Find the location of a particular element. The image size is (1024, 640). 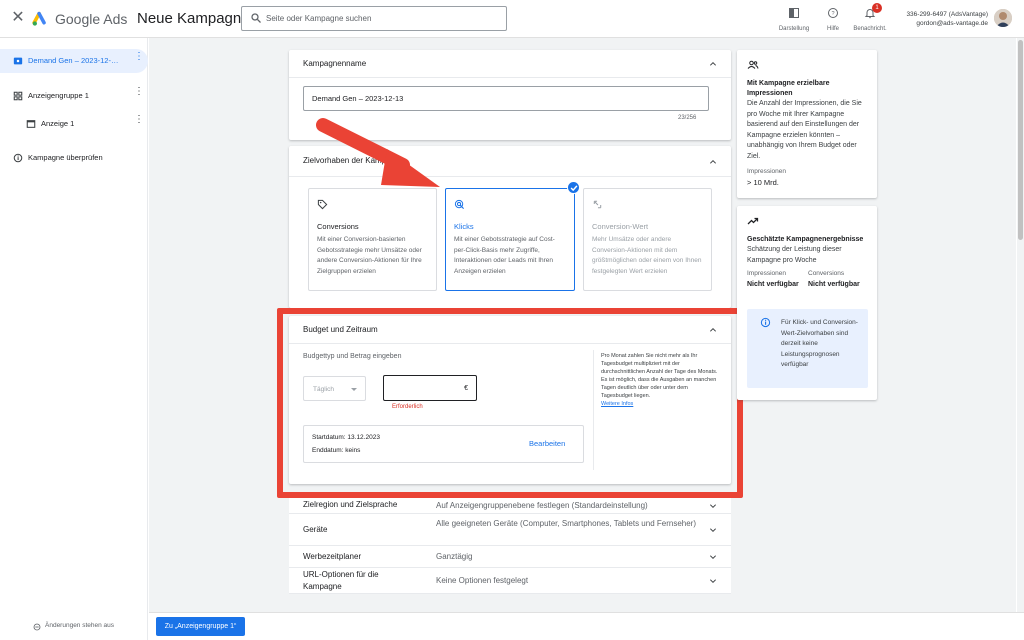

account-id: 336-299-6497 (AdsVantage) is located at coordinates (947, 14).